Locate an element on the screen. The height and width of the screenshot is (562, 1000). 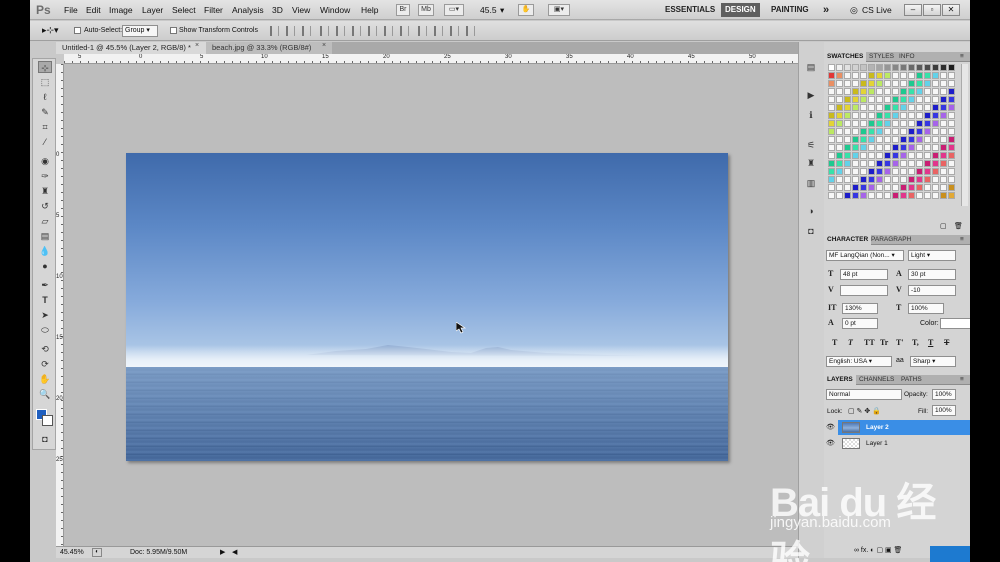
3d-orbit-tool-icon: ⟳ is located at coordinates (45, 364).